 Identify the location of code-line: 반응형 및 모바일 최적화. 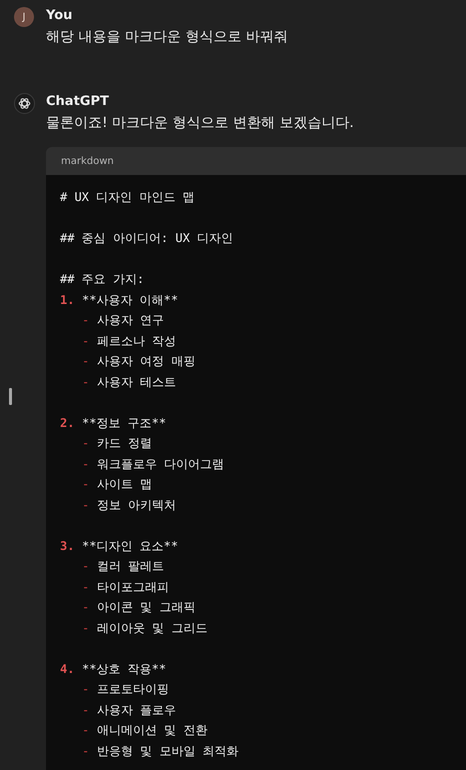
(168, 751).